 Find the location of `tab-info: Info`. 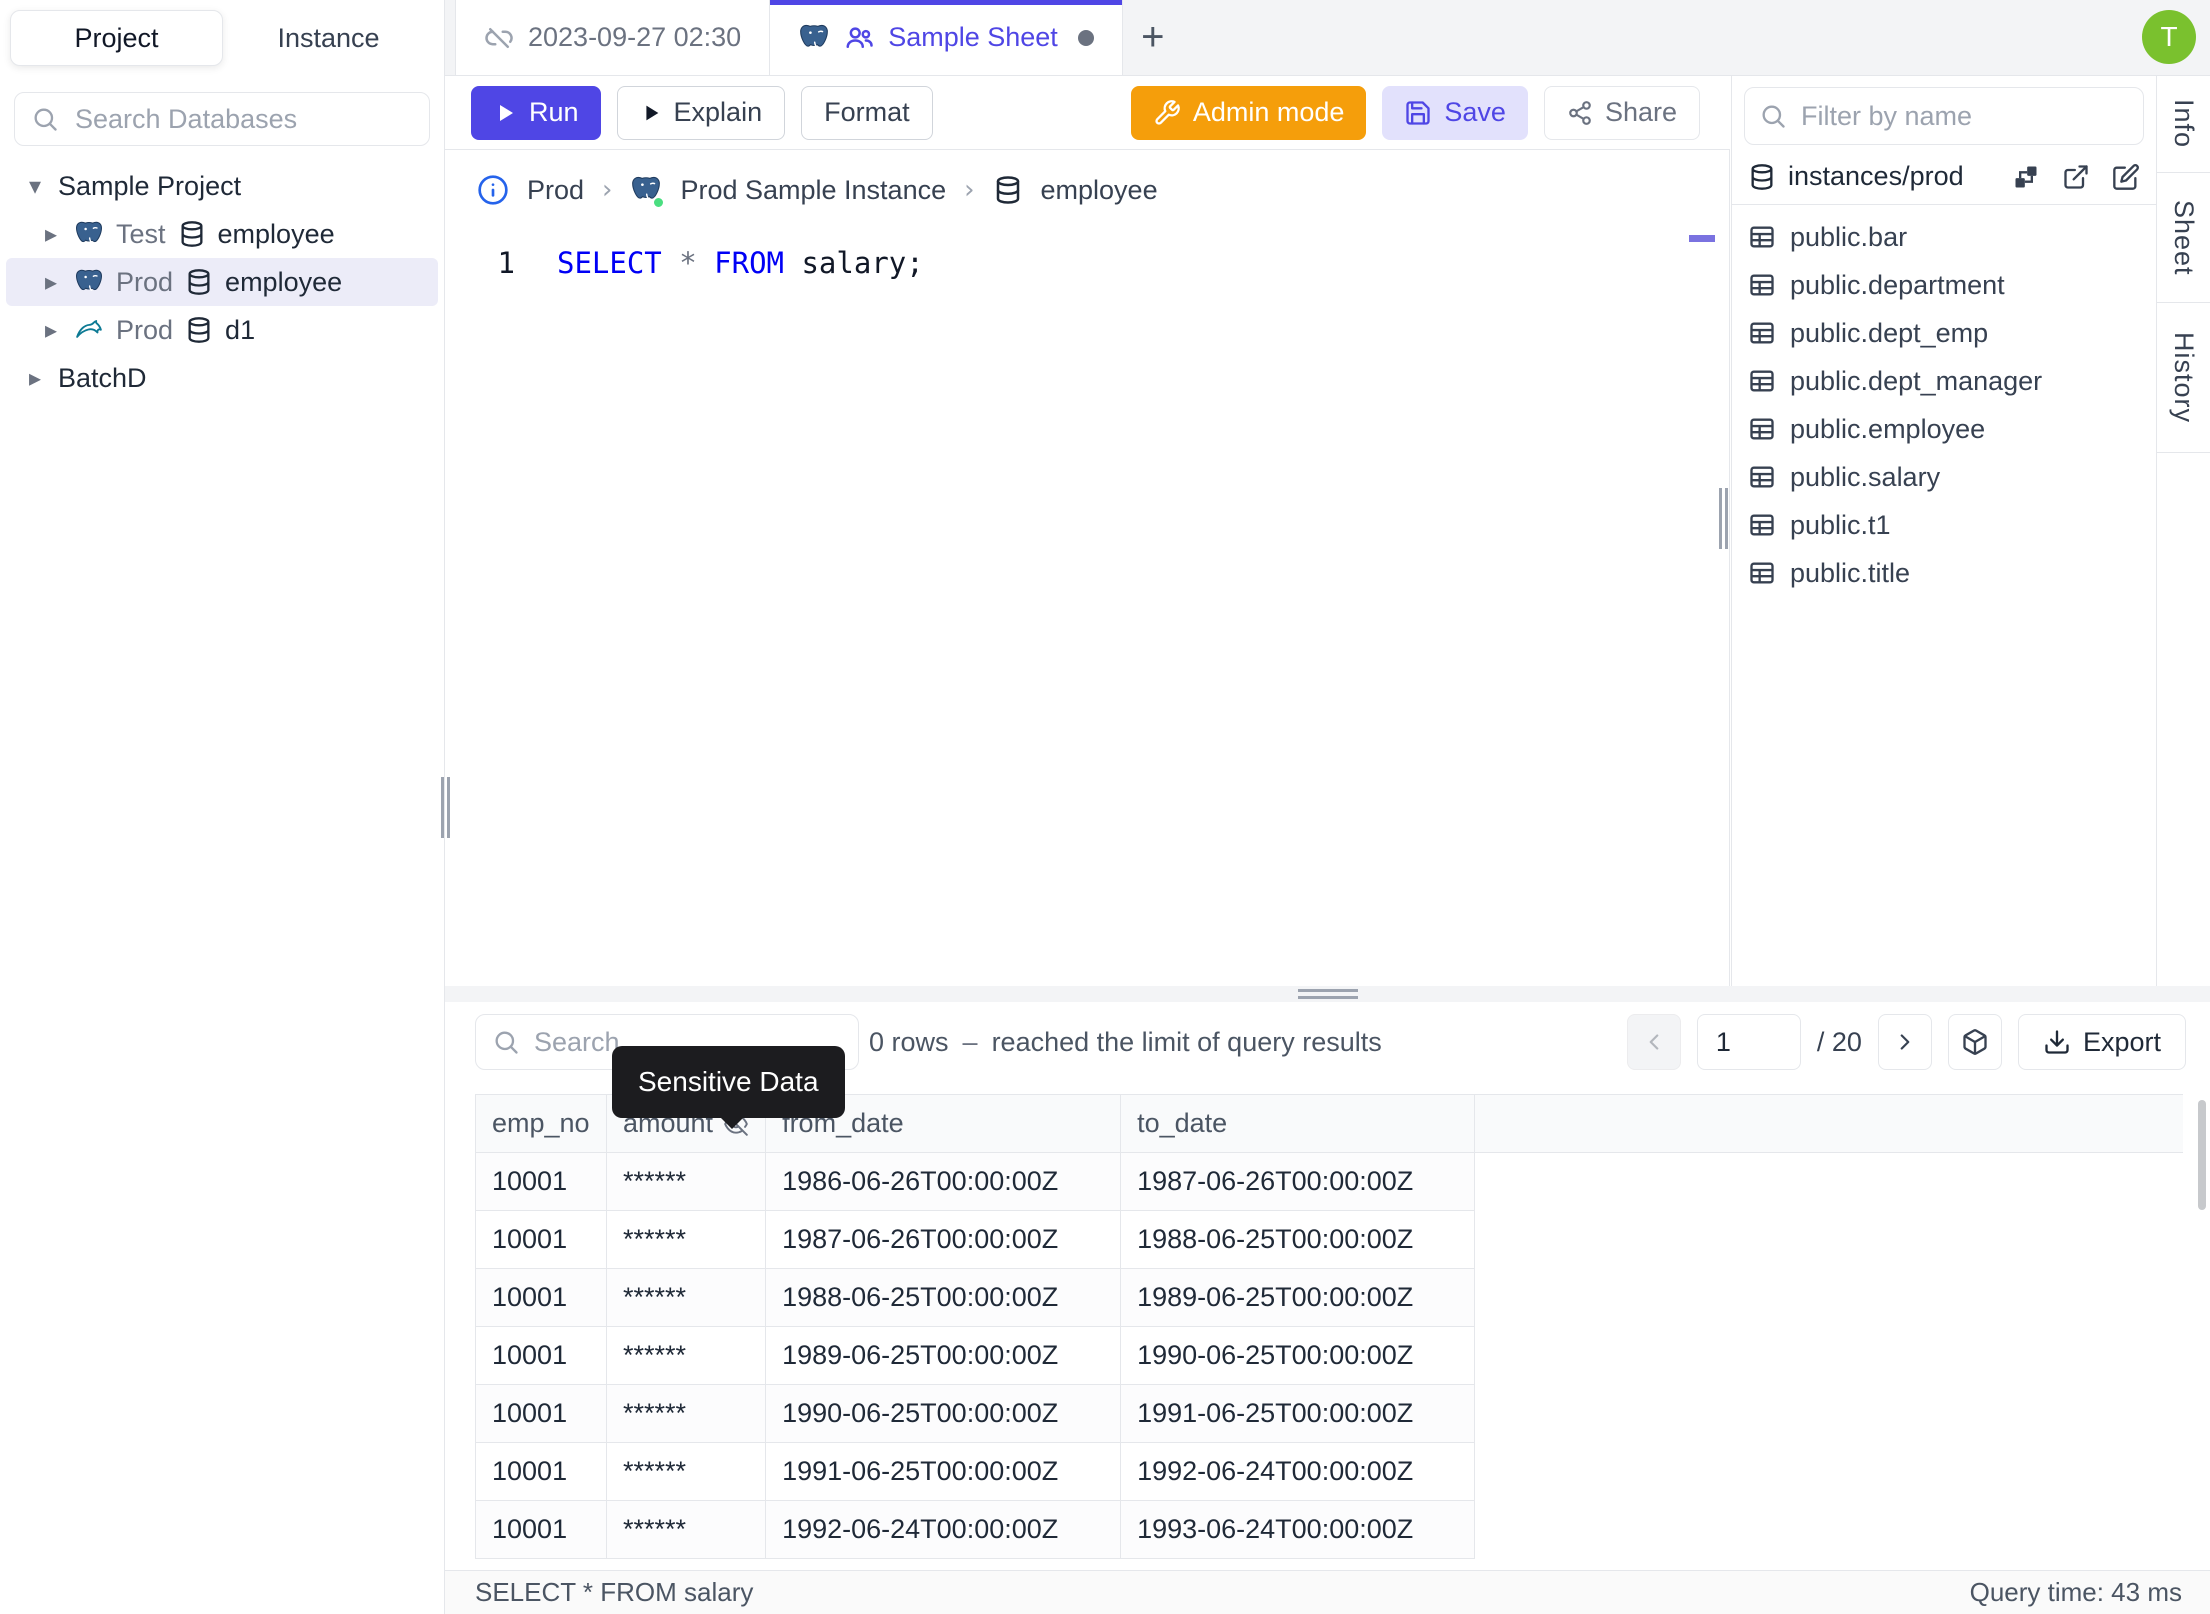

tab-info: Info is located at coordinates (2183, 124).